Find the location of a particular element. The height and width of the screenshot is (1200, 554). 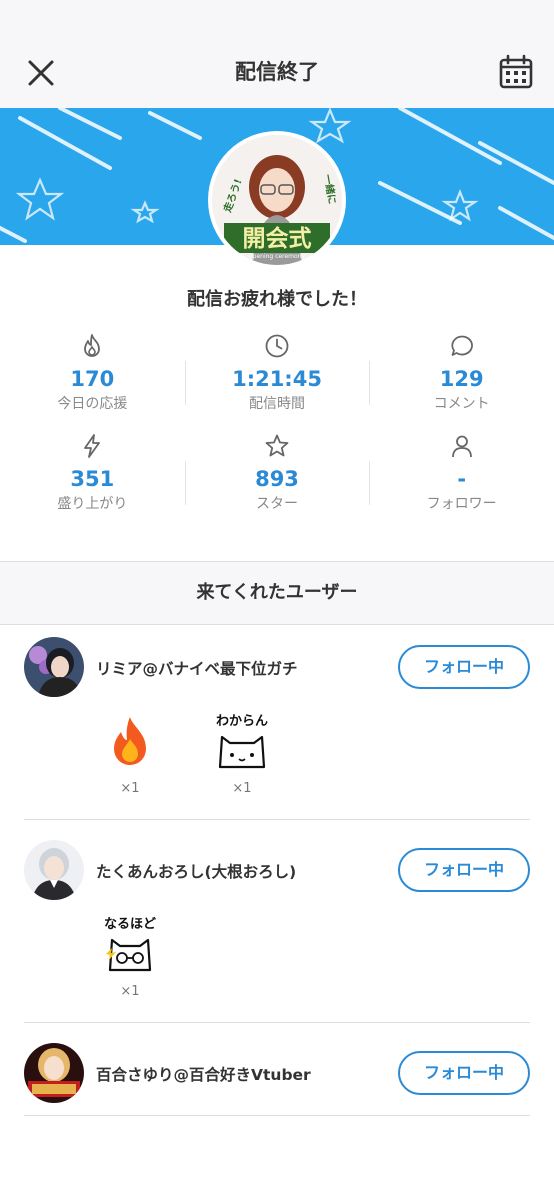

streamer-avatar: 開会式 opening ceremony 走ろう! 一緒に is located at coordinates (277, 200).